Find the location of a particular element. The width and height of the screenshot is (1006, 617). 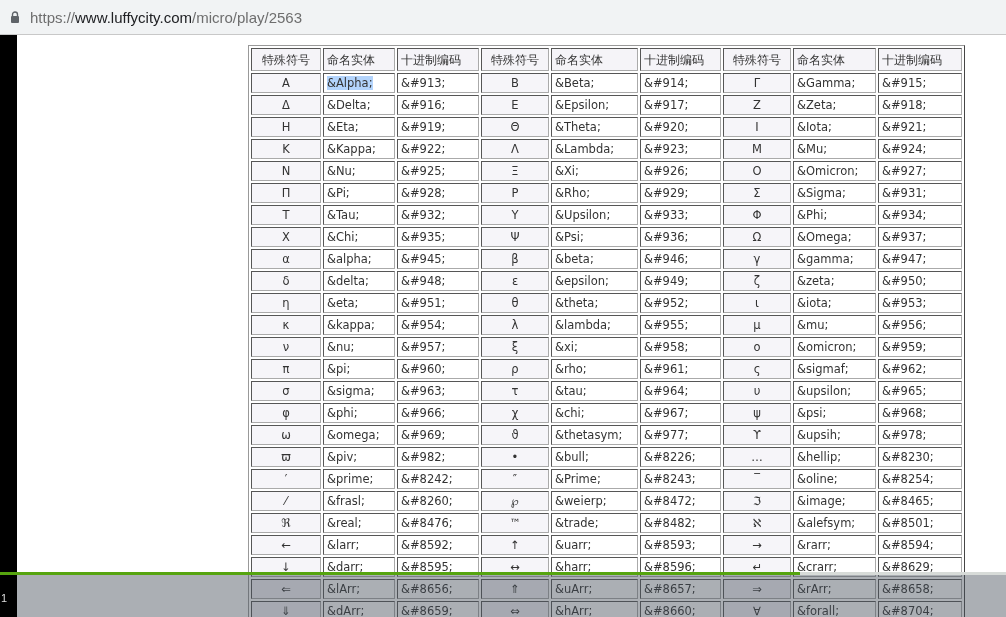

code-cell: &#8658; is located at coordinates (920, 589).